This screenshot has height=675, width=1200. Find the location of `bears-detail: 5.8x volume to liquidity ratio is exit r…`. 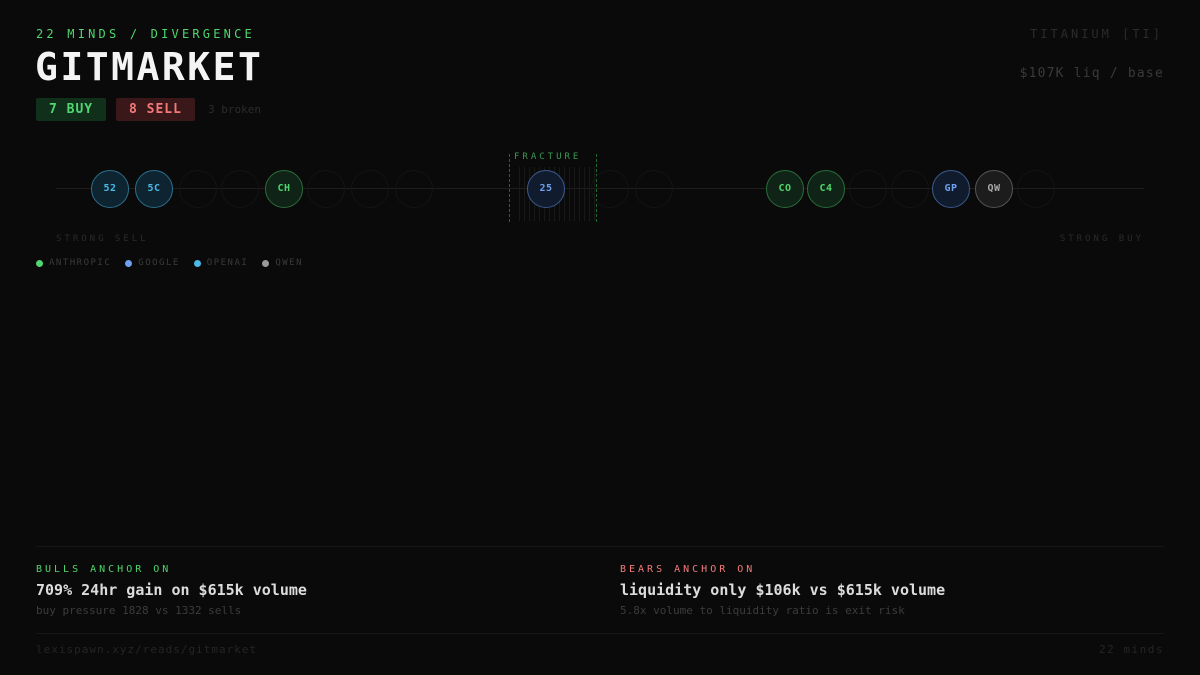

bears-detail: 5.8x volume to liquidity ratio is exit r… is located at coordinates (762, 610).